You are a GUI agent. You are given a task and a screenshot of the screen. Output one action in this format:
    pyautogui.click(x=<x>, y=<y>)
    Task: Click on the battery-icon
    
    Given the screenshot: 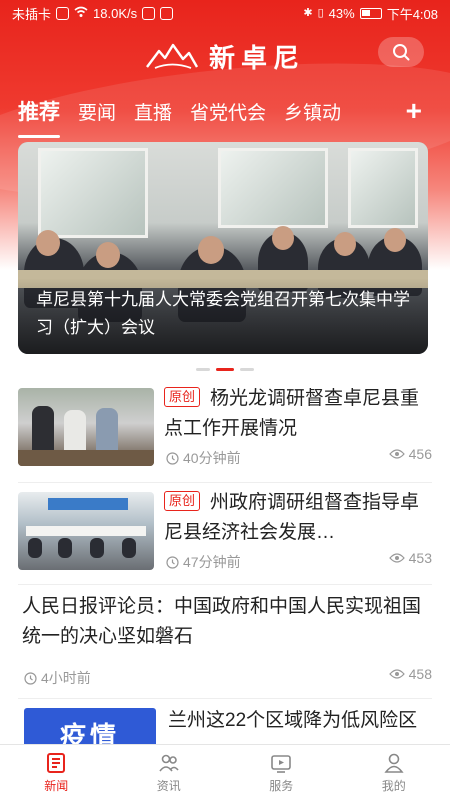 What is the action you would take?
    pyautogui.click(x=370, y=13)
    